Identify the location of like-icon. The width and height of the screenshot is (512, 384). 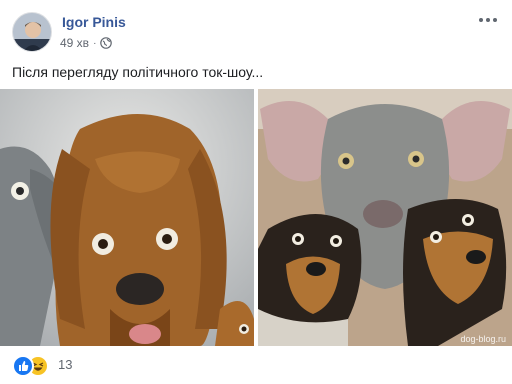
(23, 366).